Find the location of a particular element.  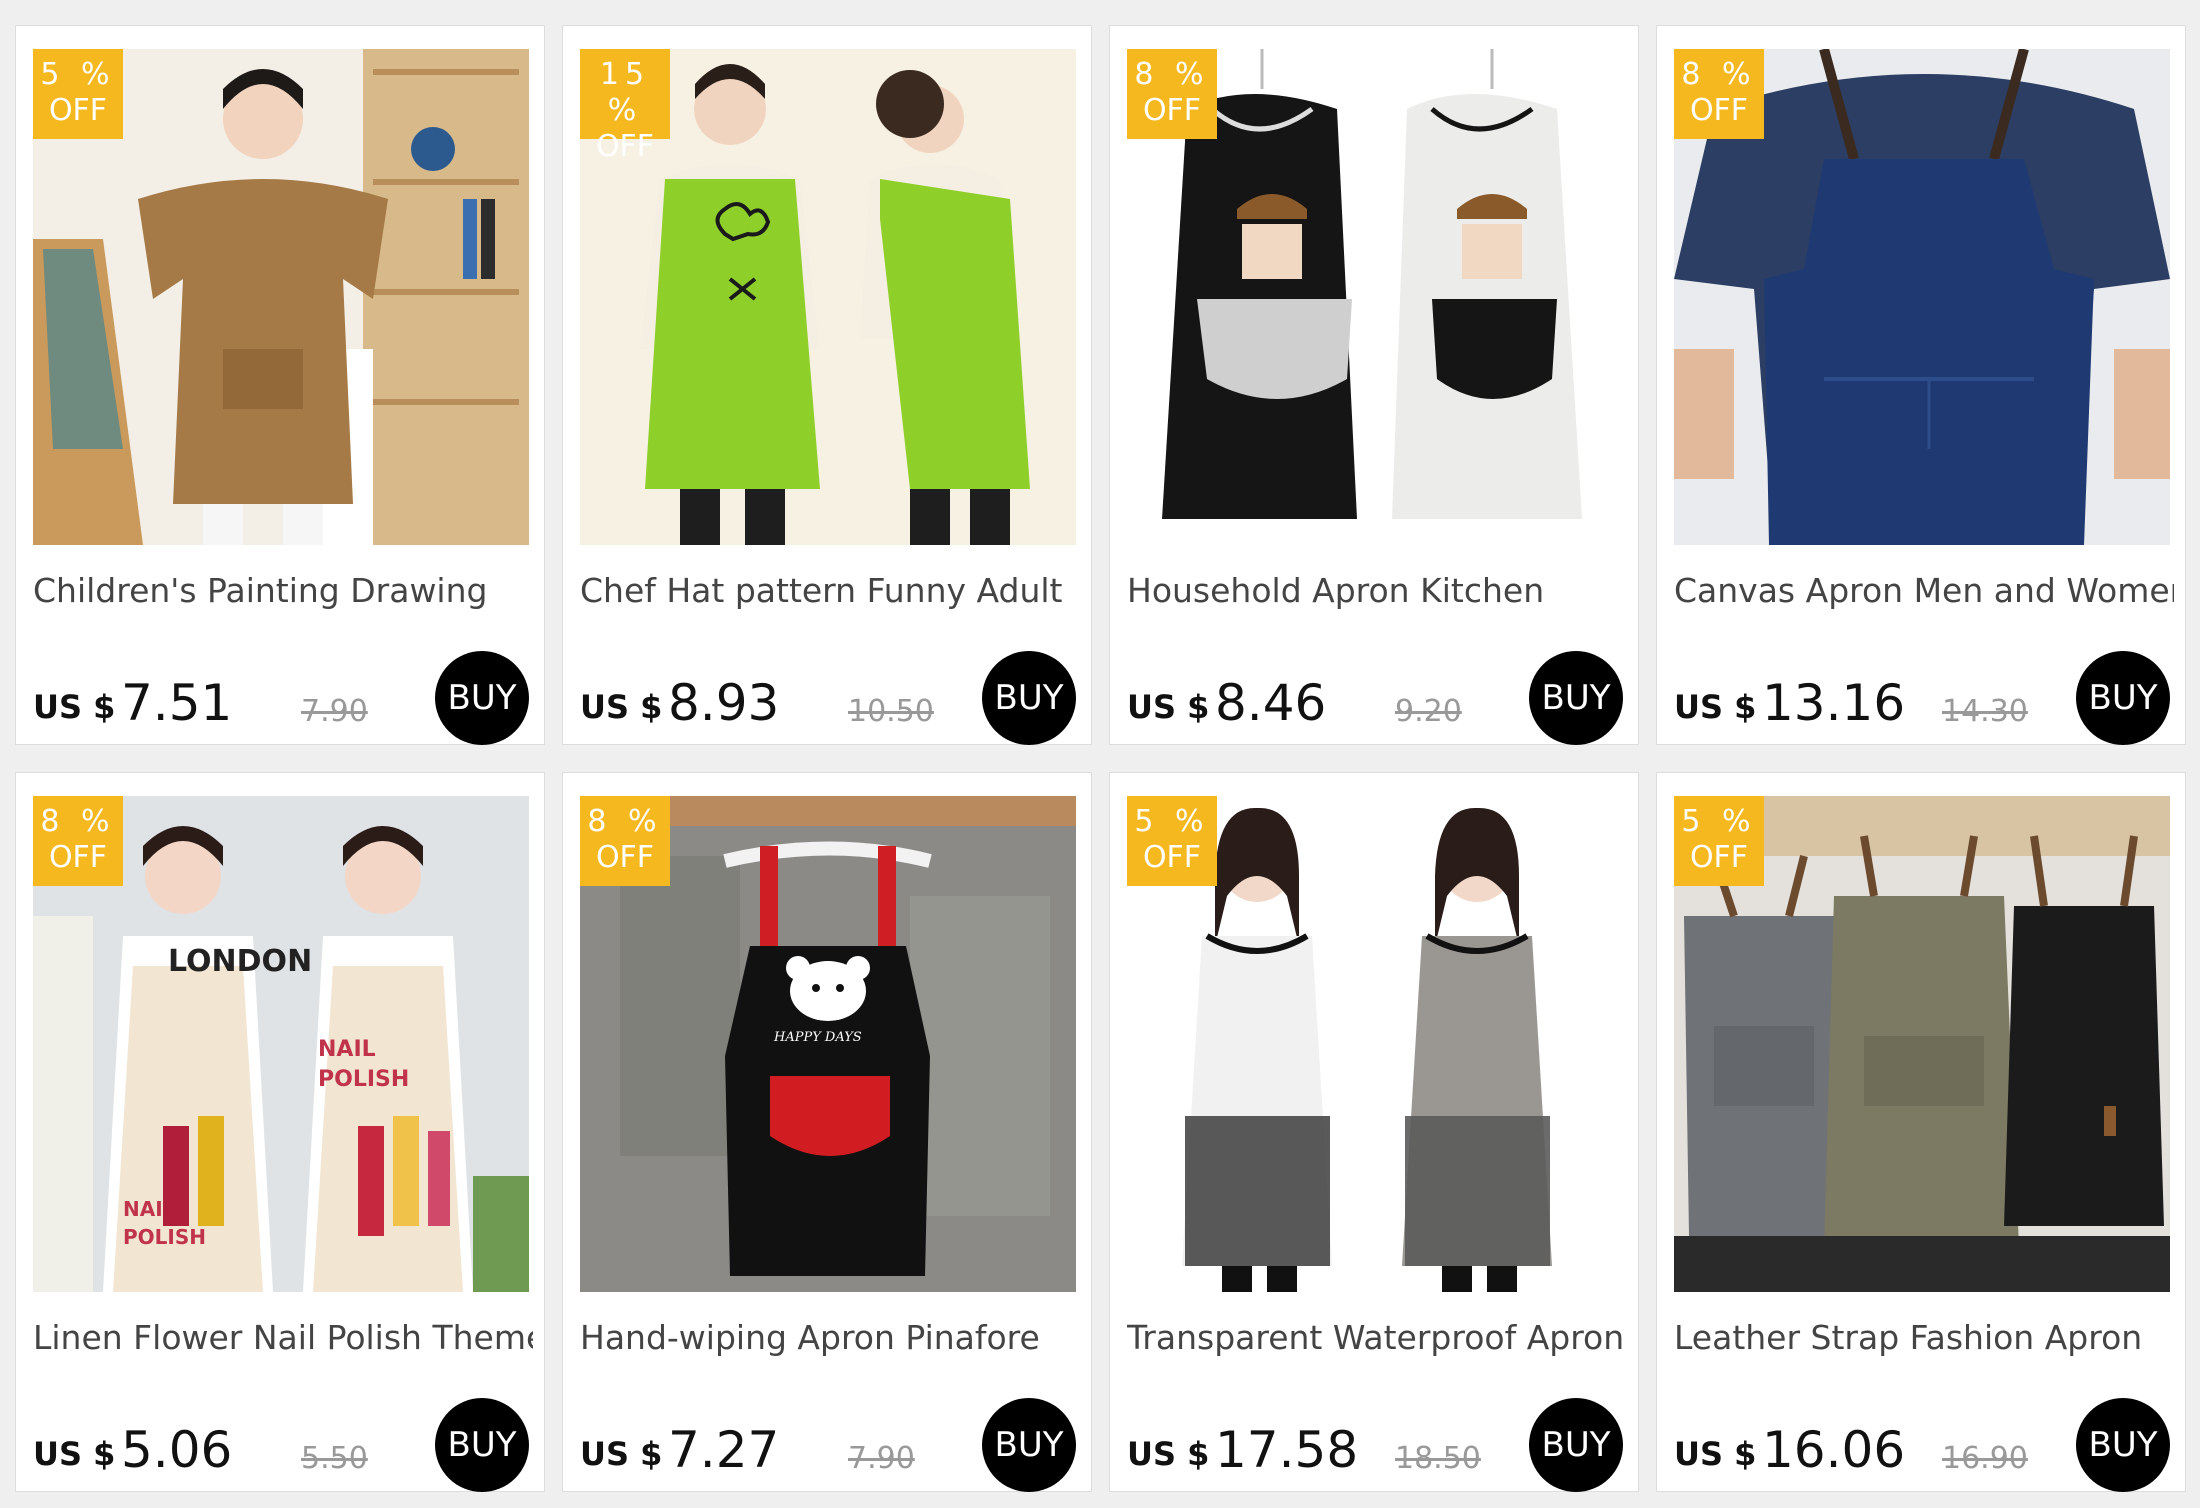

original-price: 16.90 is located at coordinates (1985, 1458).